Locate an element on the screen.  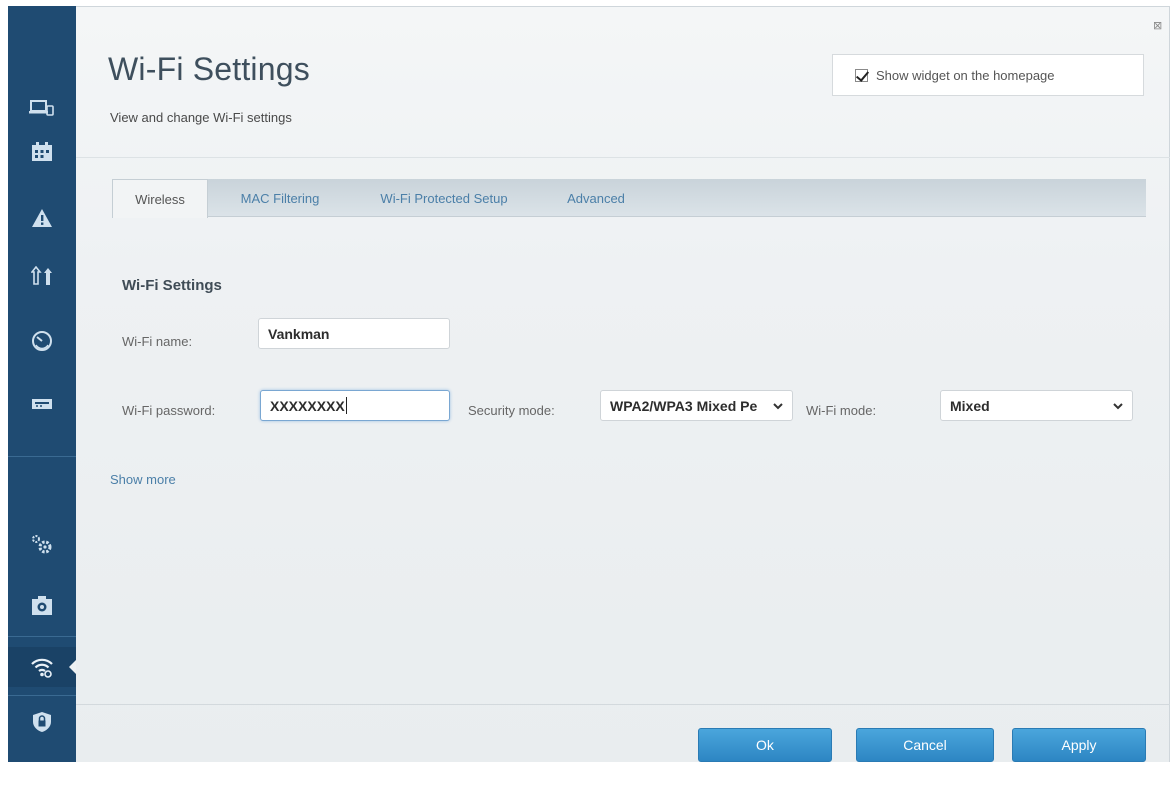
wifi-password-value: XXXXXXXX is located at coordinates (307, 405).